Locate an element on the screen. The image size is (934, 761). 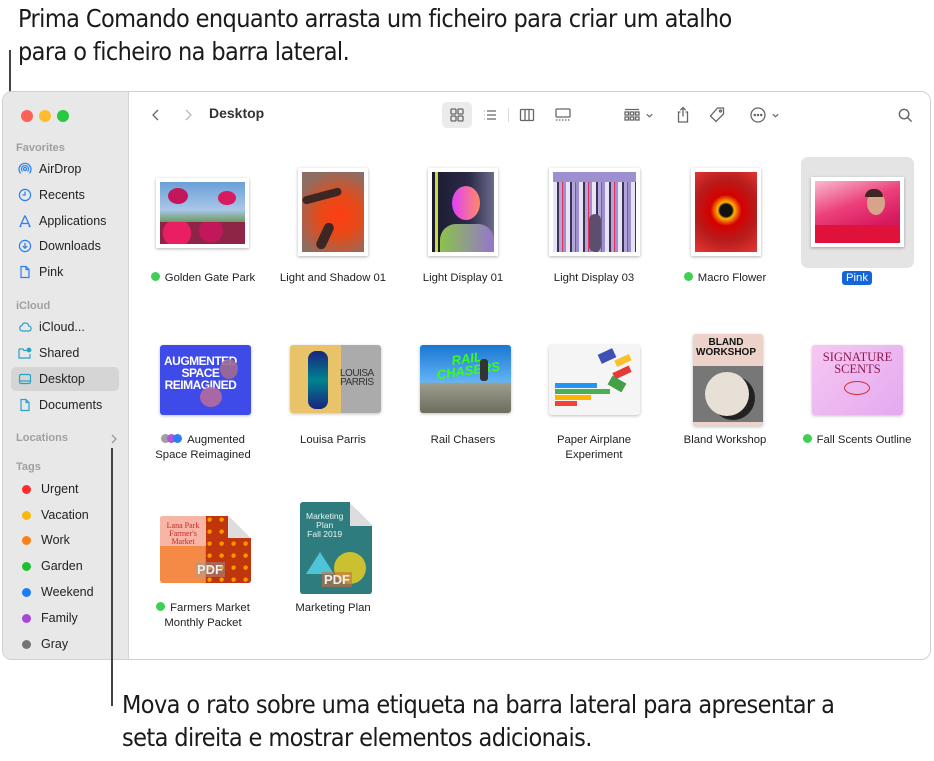
sidebar-item-recents: Recents is located at coordinates (65, 195).